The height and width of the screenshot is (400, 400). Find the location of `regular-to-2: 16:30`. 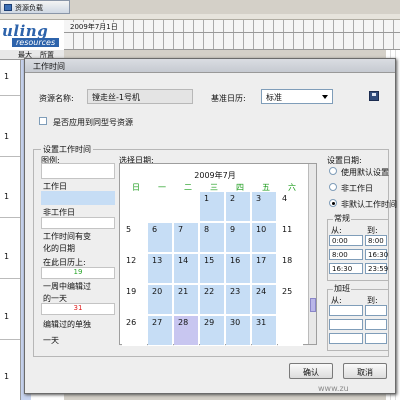

regular-to-2: 16:30 is located at coordinates (376, 254).